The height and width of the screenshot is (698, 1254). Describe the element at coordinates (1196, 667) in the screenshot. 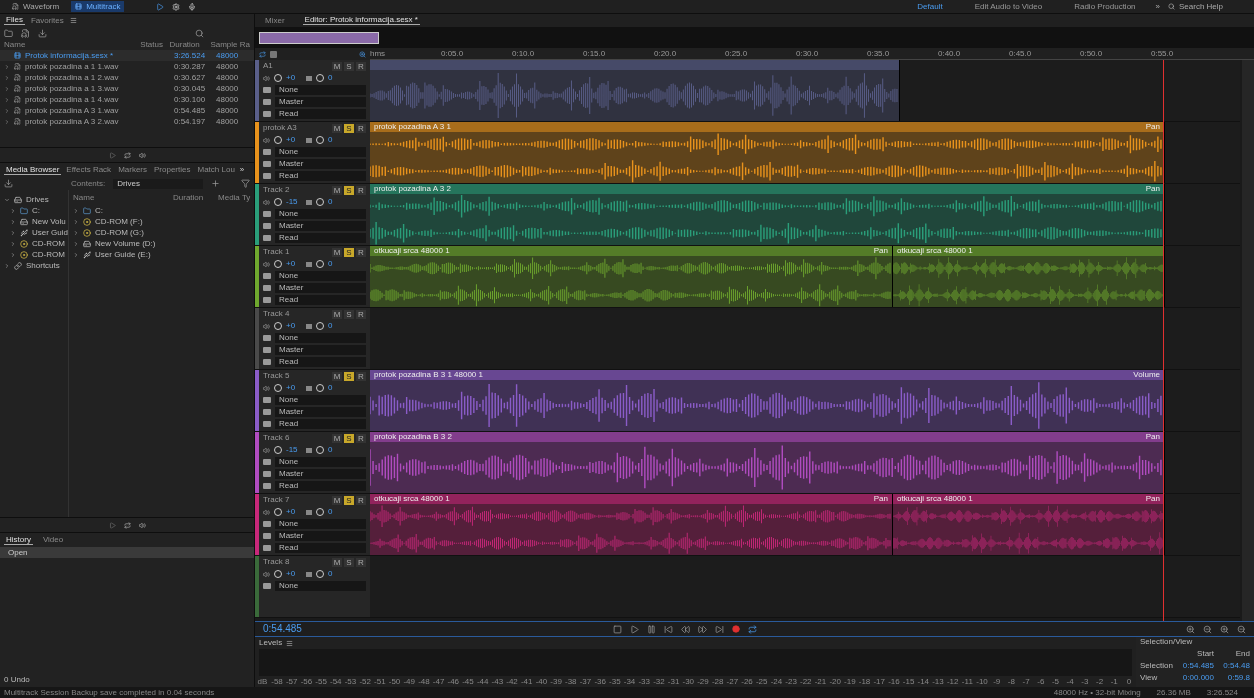

I see `start-time-field: 0:54.485` at that location.